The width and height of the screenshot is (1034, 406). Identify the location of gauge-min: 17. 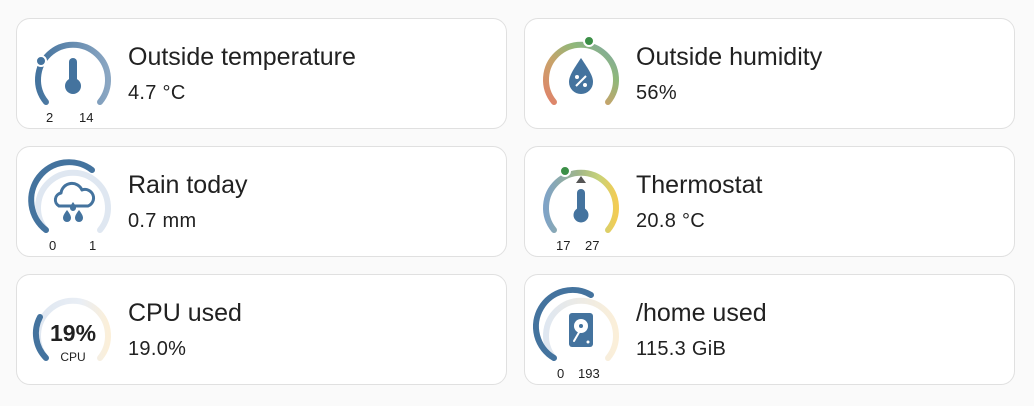
(563, 245).